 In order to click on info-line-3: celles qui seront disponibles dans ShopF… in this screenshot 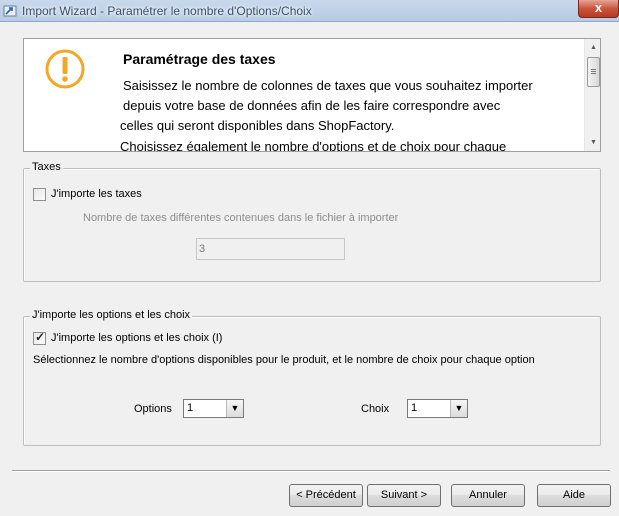, I will do `click(257, 125)`.